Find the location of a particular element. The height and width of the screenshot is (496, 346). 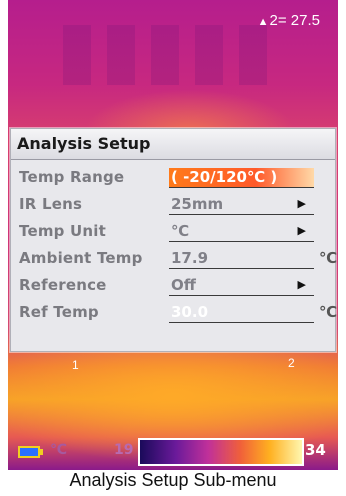

temp-range-value: ( -20/120℃ ) is located at coordinates (241, 178).